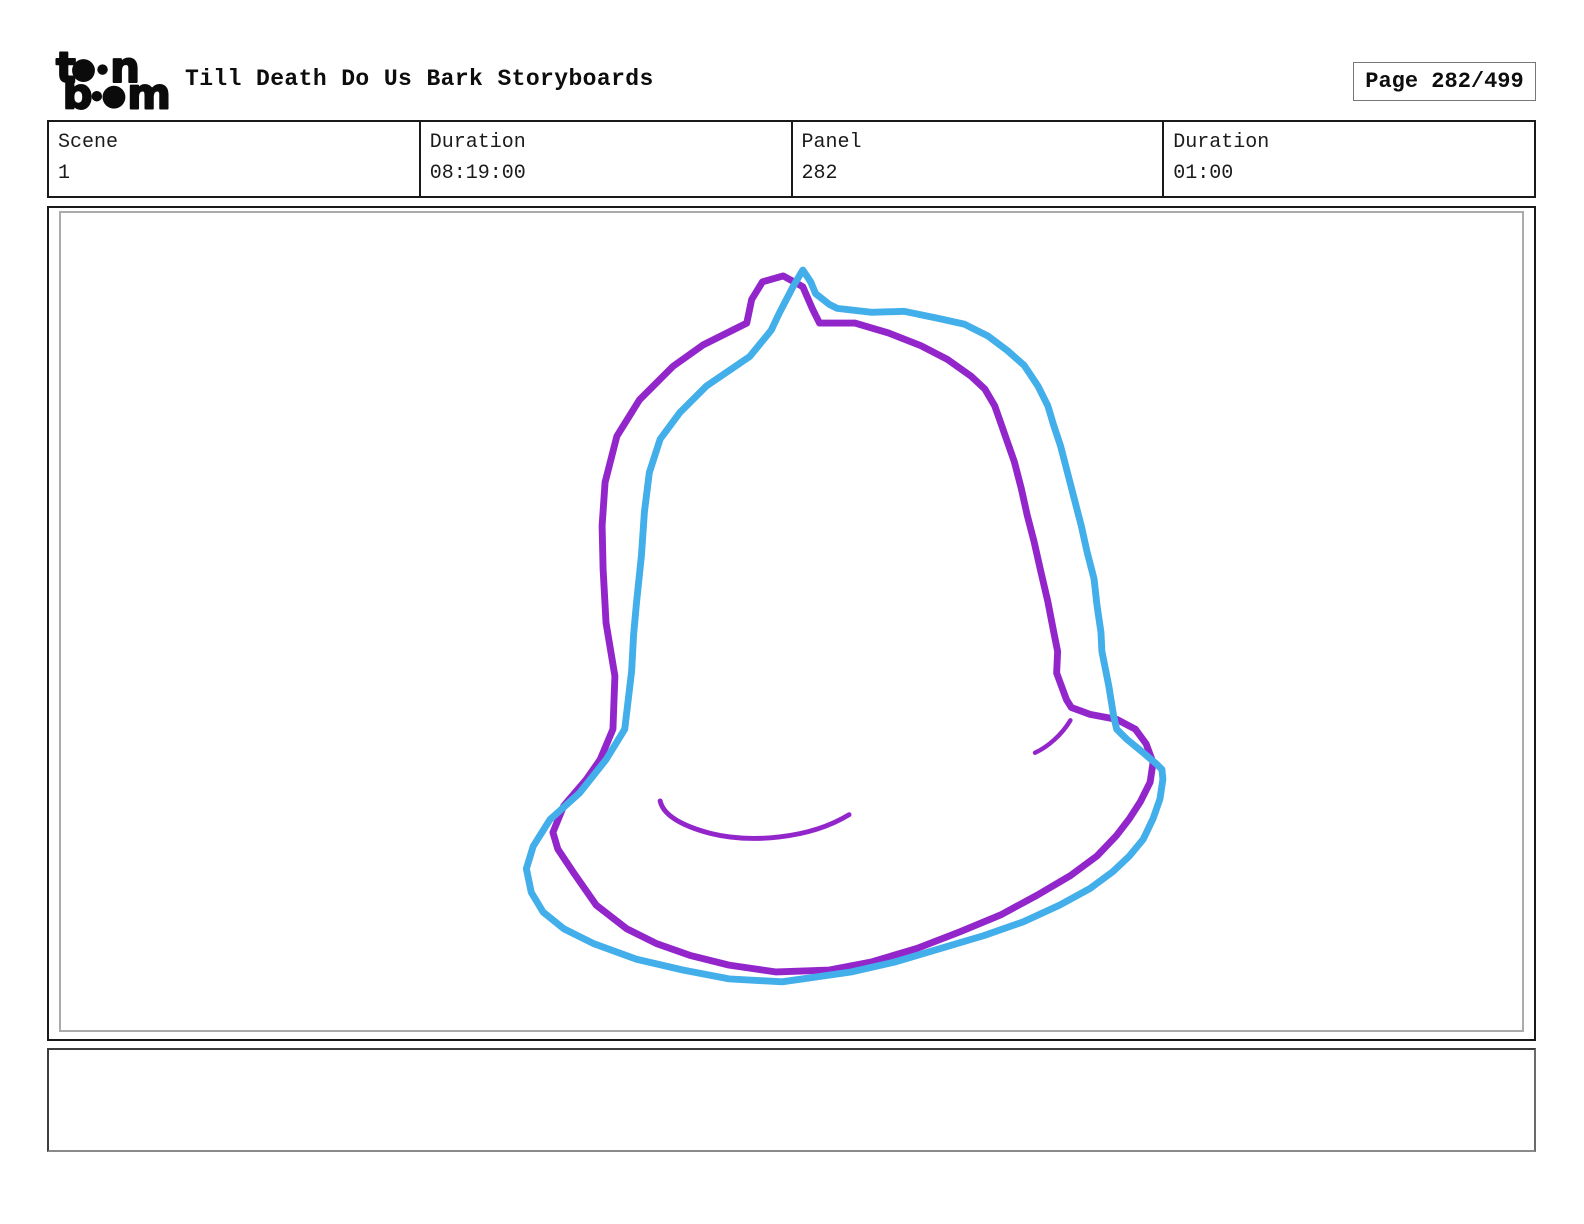 This screenshot has width=1584, height=1224. I want to click on bell-accent-right, so click(1052, 736).